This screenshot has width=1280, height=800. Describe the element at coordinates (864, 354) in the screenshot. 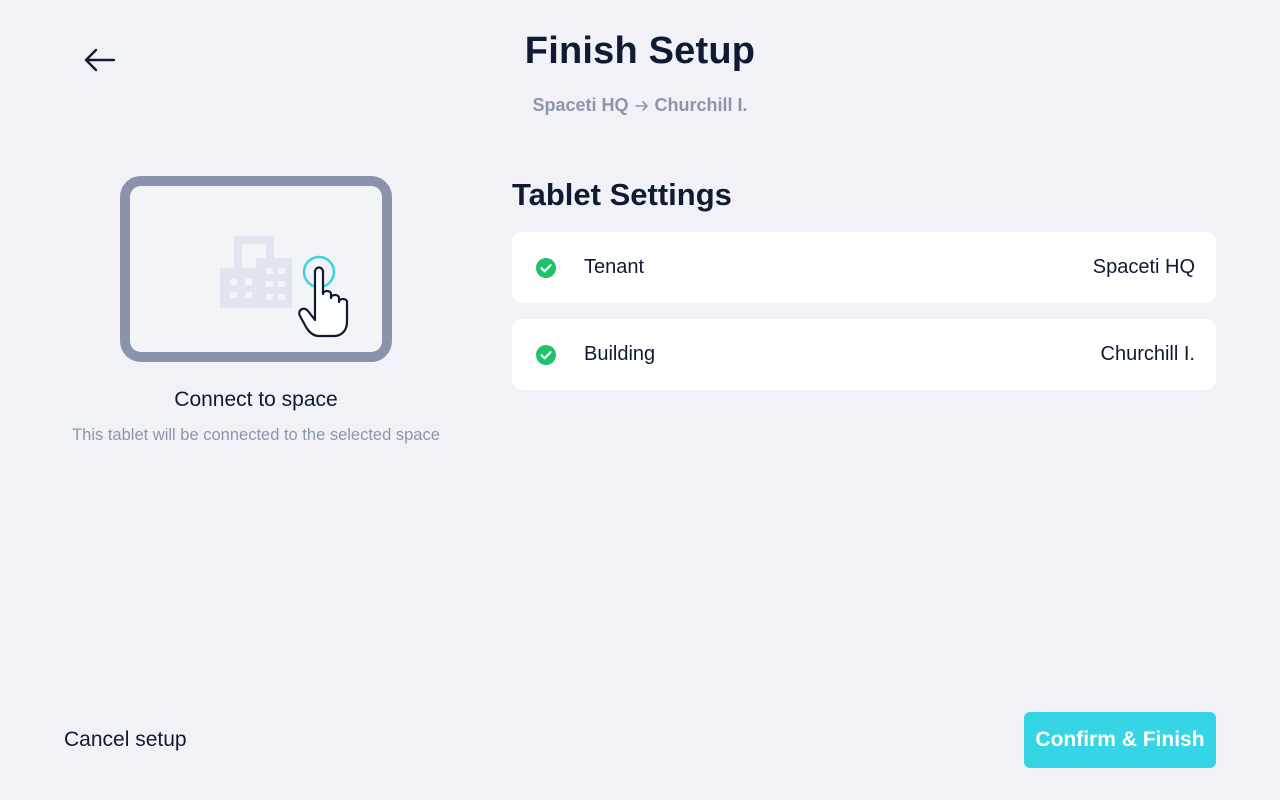

I see `setting-row-building: Building Churchill I.` at that location.